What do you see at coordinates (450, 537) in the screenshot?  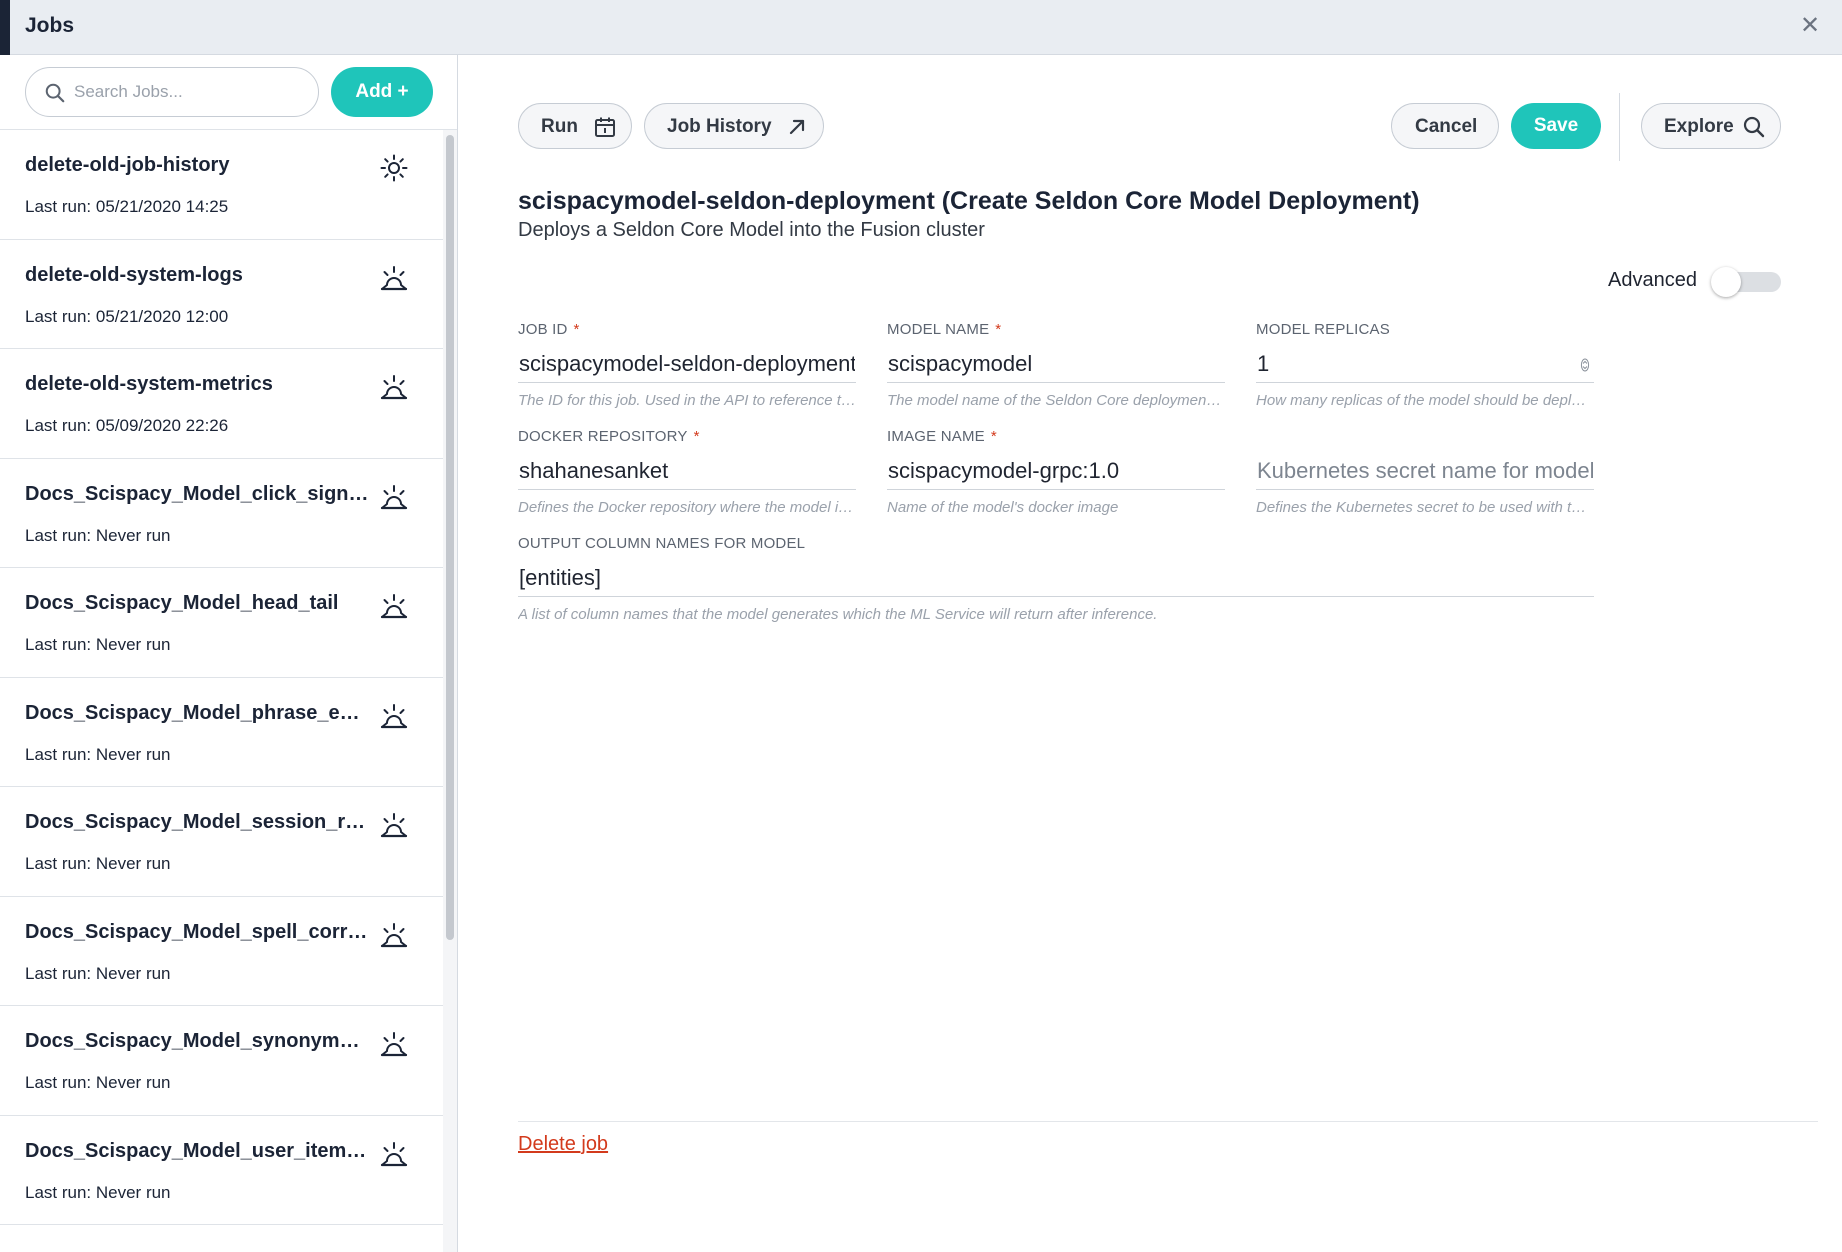 I see `scrollbar-thumb` at bounding box center [450, 537].